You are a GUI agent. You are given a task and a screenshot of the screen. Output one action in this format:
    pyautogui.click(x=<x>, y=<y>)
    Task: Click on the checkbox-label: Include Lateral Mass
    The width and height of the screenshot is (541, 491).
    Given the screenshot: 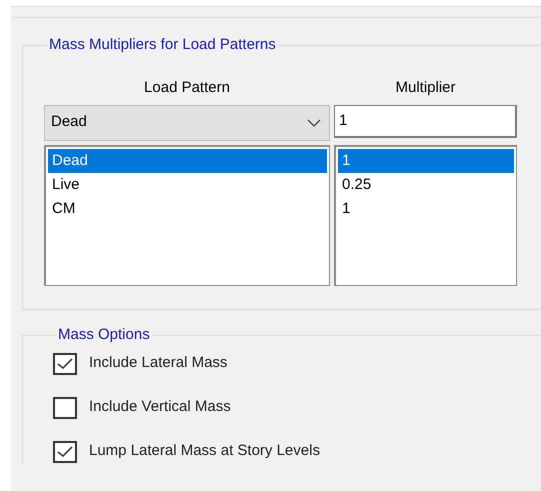 What is the action you would take?
    pyautogui.click(x=158, y=363)
    